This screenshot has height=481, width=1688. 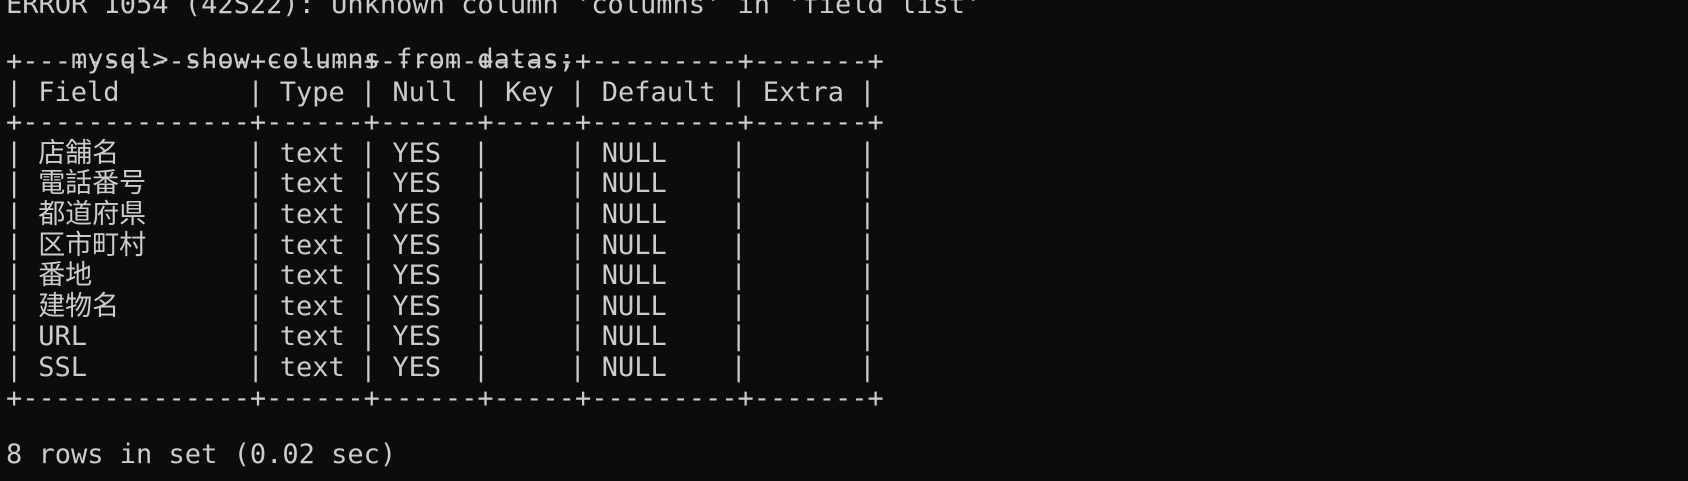 I want to click on command-line: mysql> show columns from datas;, so click(x=290, y=42).